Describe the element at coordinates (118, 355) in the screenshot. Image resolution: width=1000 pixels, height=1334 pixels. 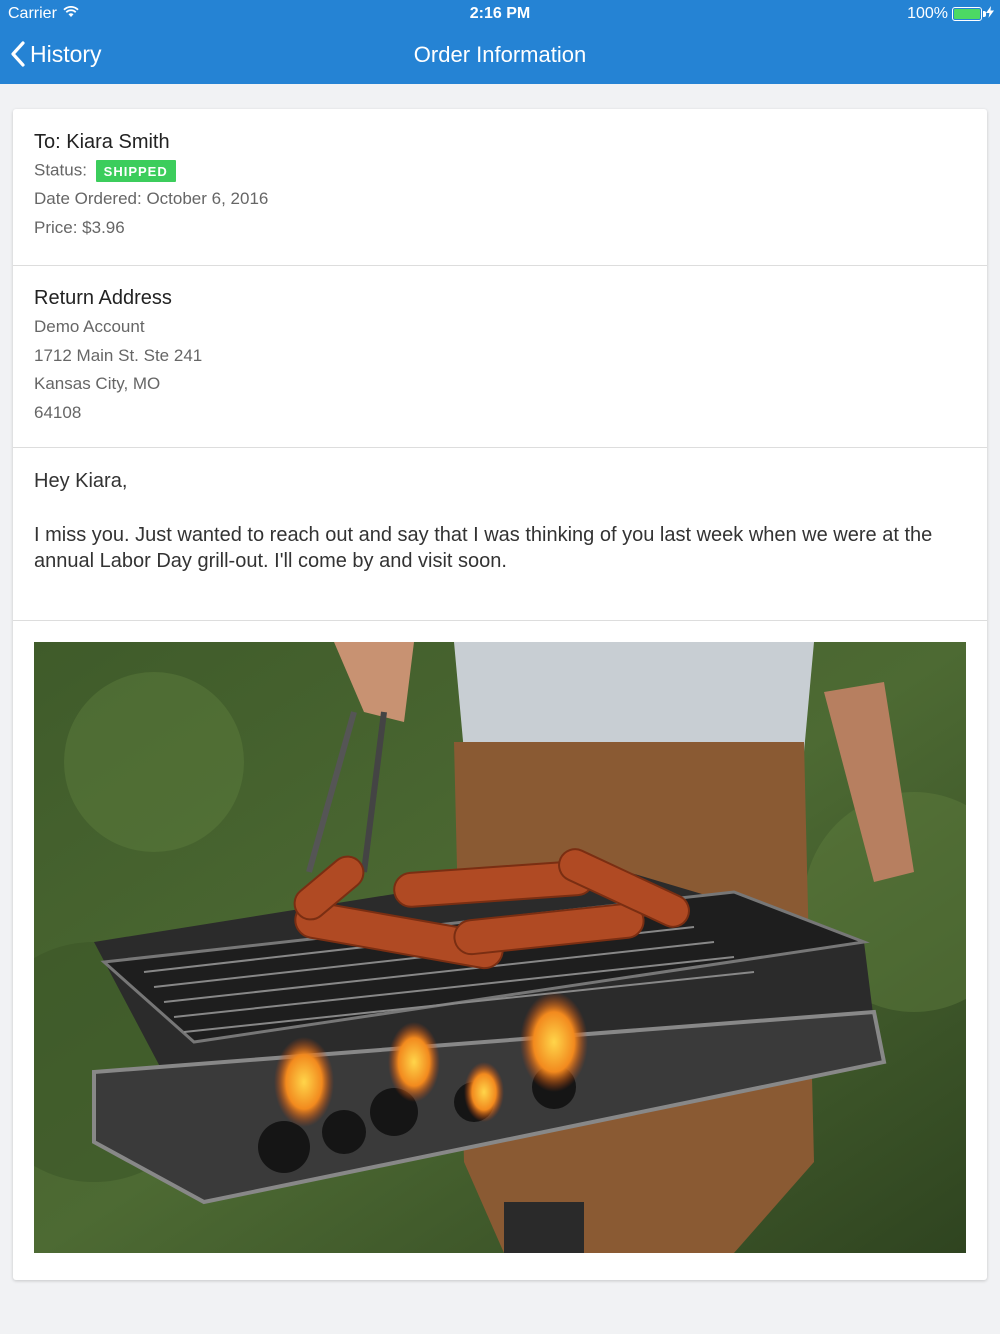
I see `address-line: 1712 Main St. Ste 241` at that location.